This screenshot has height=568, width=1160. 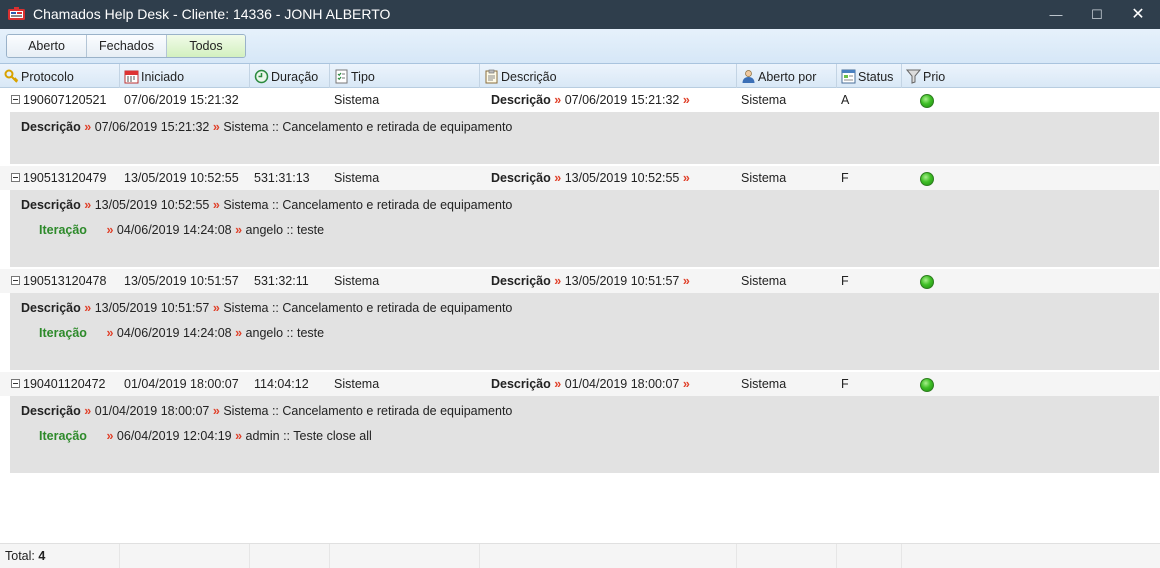 I want to click on protocolo-cell: 190401120472, so click(x=58, y=384).